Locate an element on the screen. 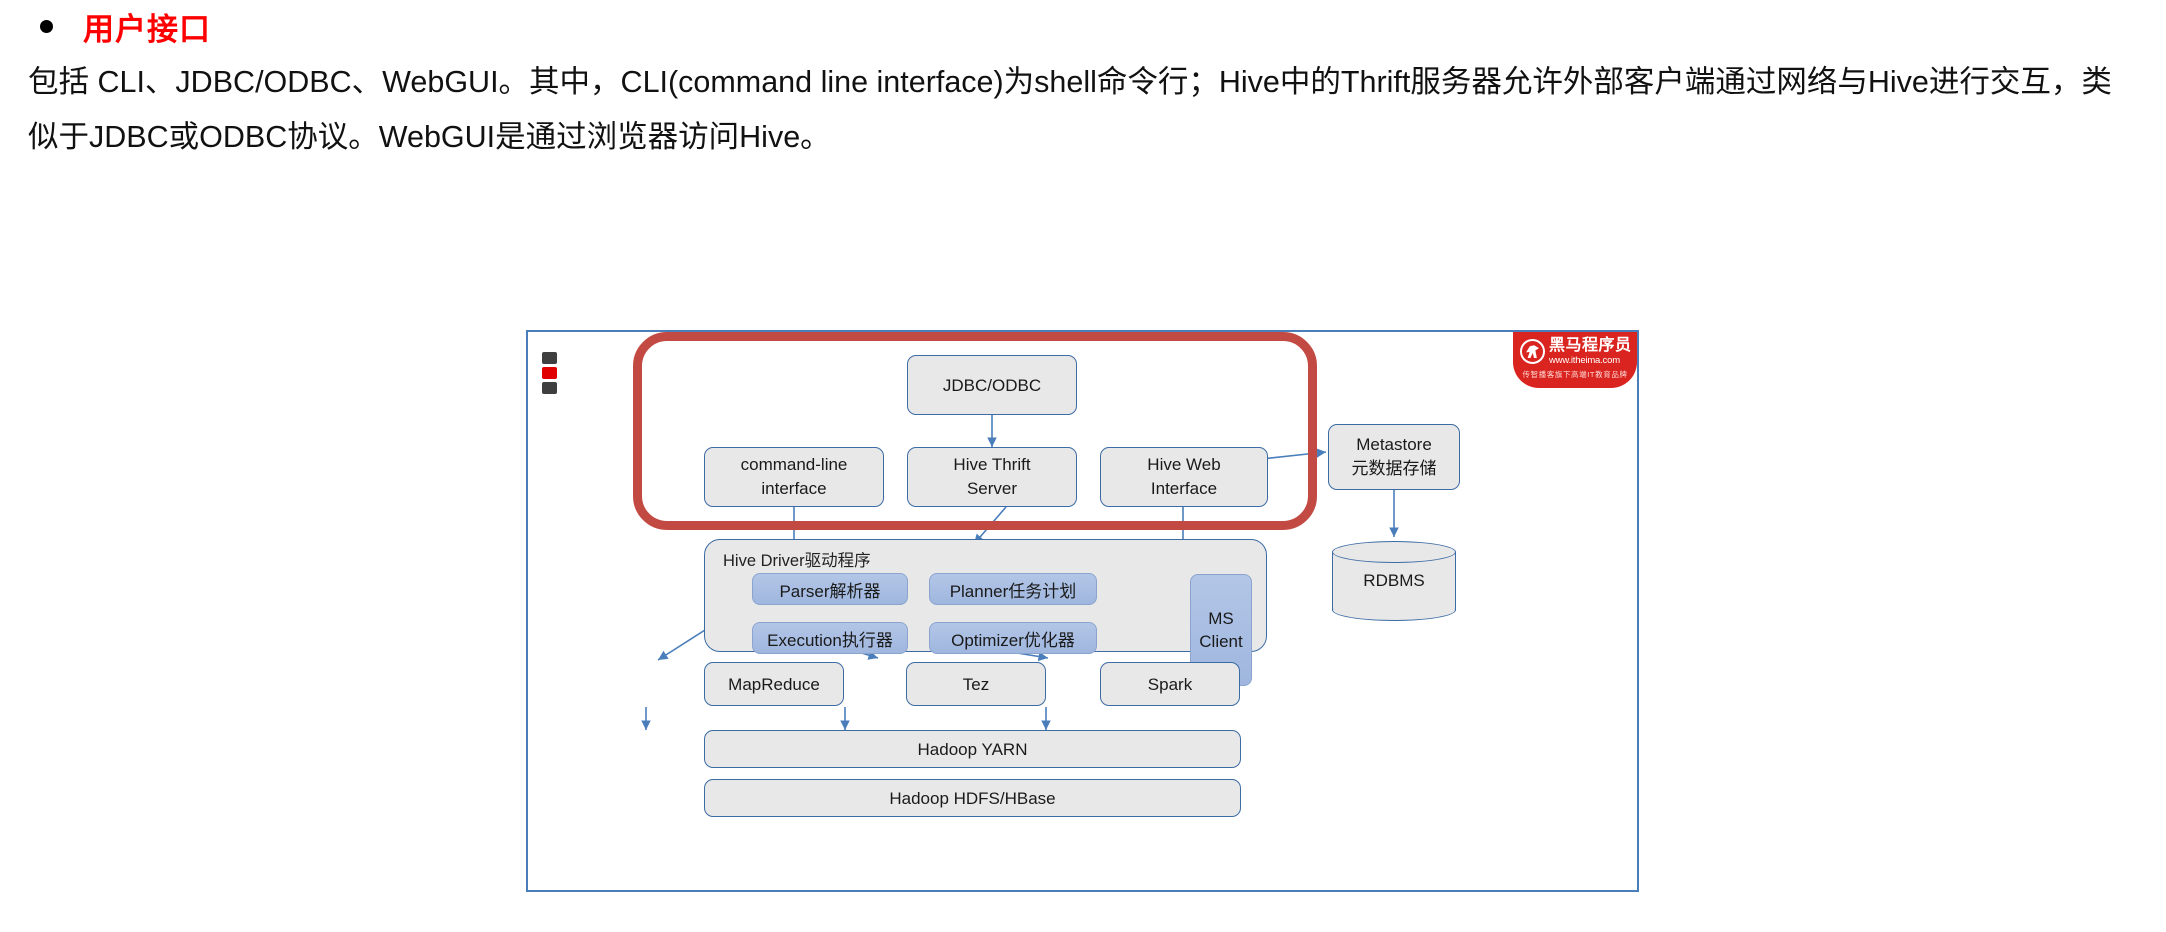 The height and width of the screenshot is (932, 2166). node-rdbms-label: RDBMS is located at coordinates (1394, 580).